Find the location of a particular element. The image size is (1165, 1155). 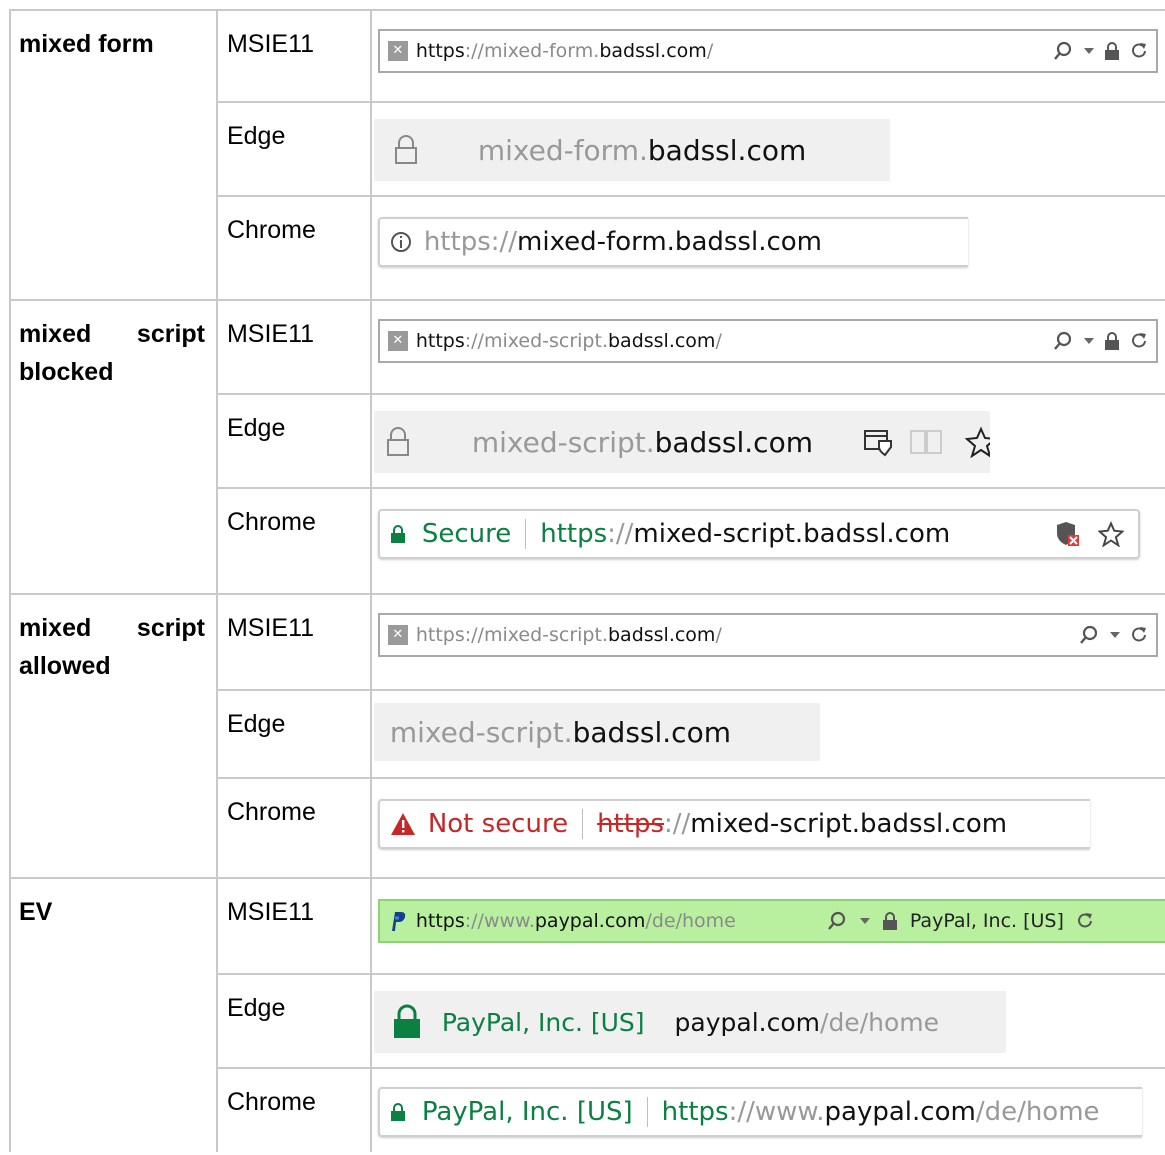

edge-url: paypal.com/de/home is located at coordinates (806, 1022).